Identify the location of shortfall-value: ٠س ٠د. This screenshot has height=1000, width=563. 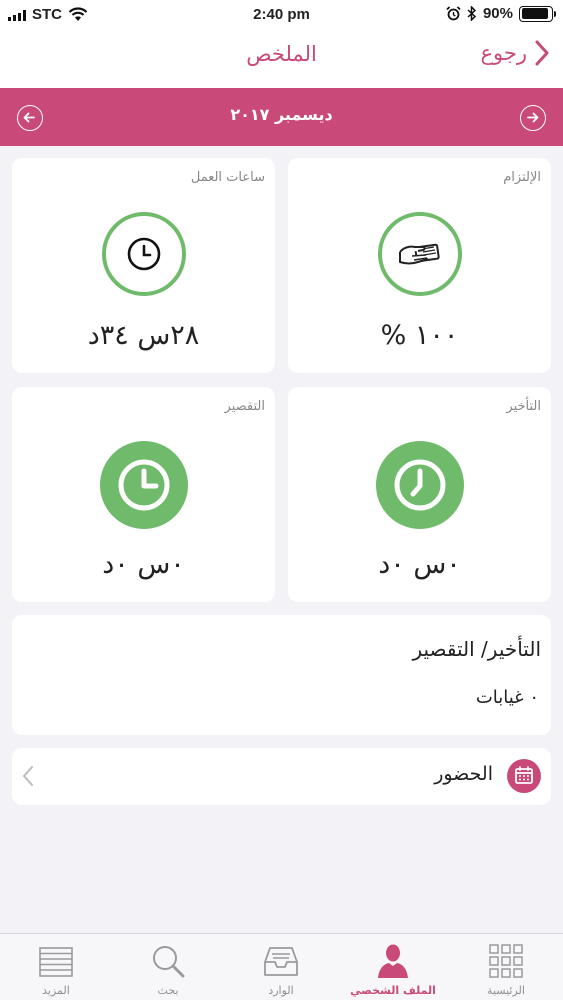
(143, 564).